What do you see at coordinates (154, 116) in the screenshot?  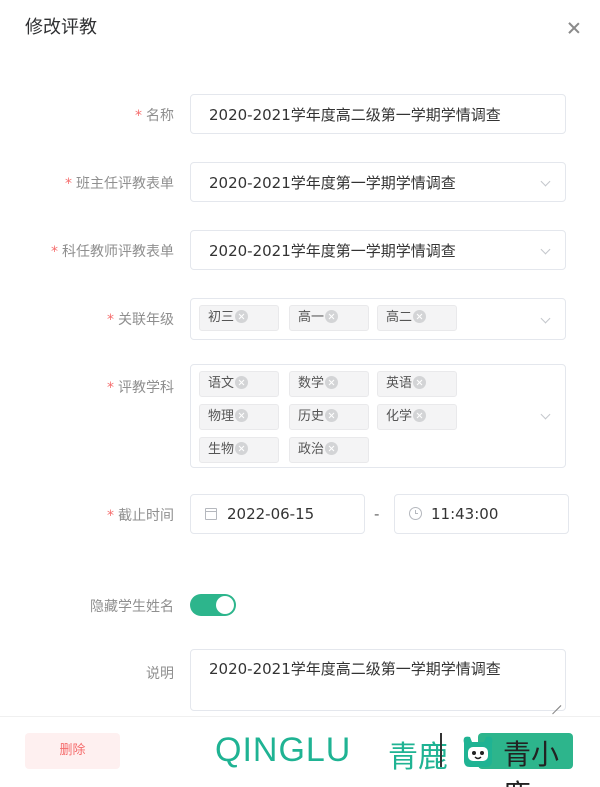 I see `name-label: * 名称` at bounding box center [154, 116].